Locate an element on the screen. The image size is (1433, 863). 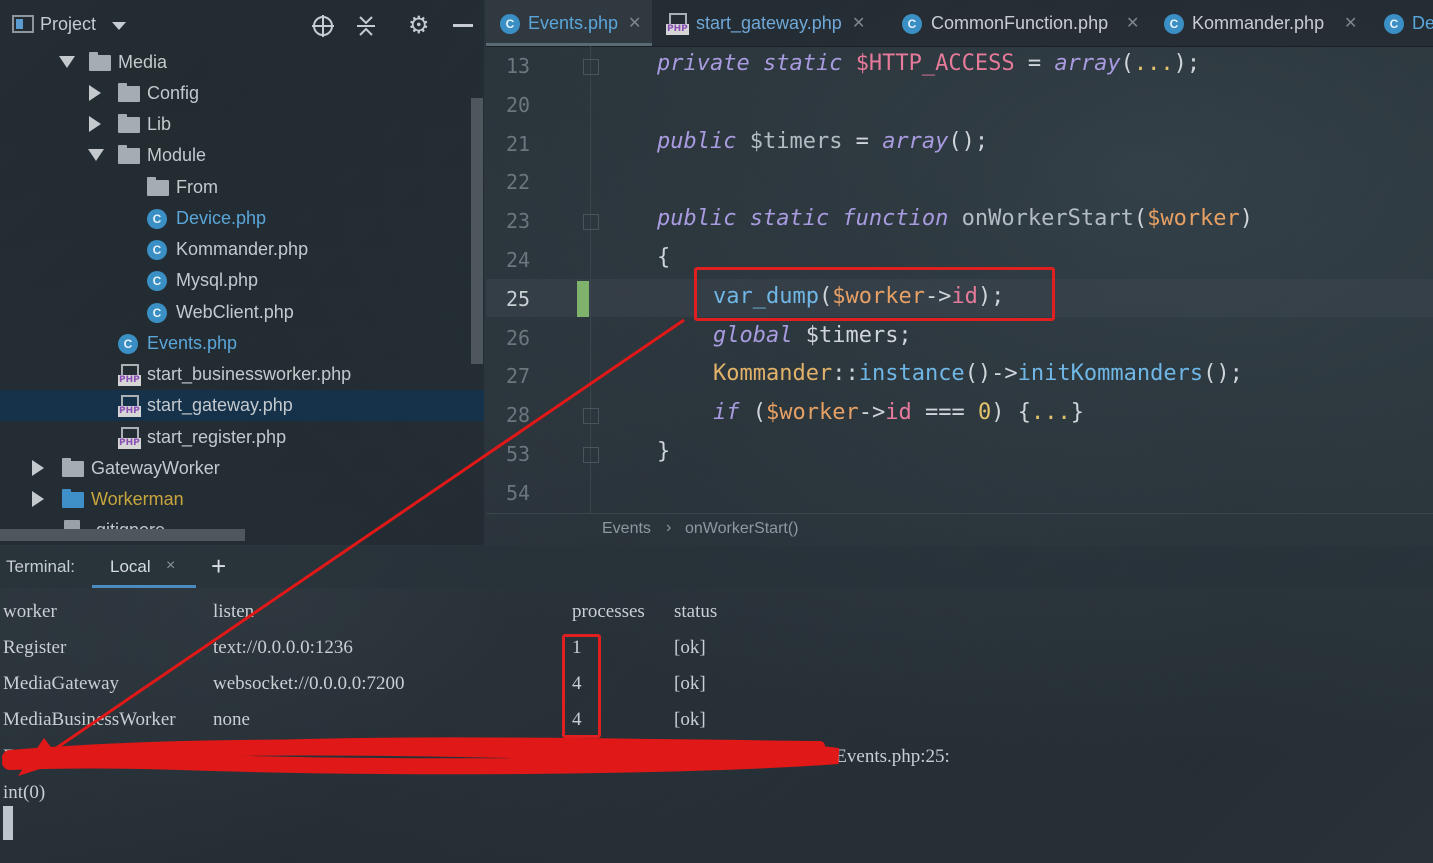
tree-item-device-php: C Device.php is located at coordinates (235, 218).